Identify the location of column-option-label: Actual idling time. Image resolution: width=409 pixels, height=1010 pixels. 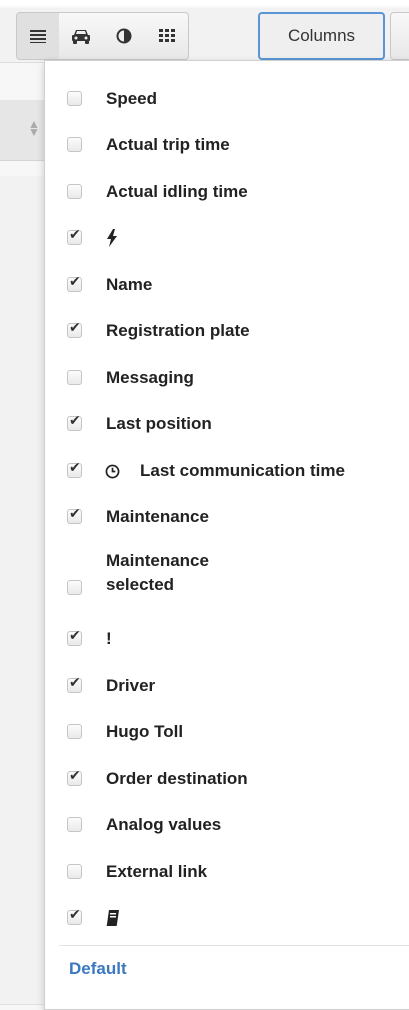
(177, 191).